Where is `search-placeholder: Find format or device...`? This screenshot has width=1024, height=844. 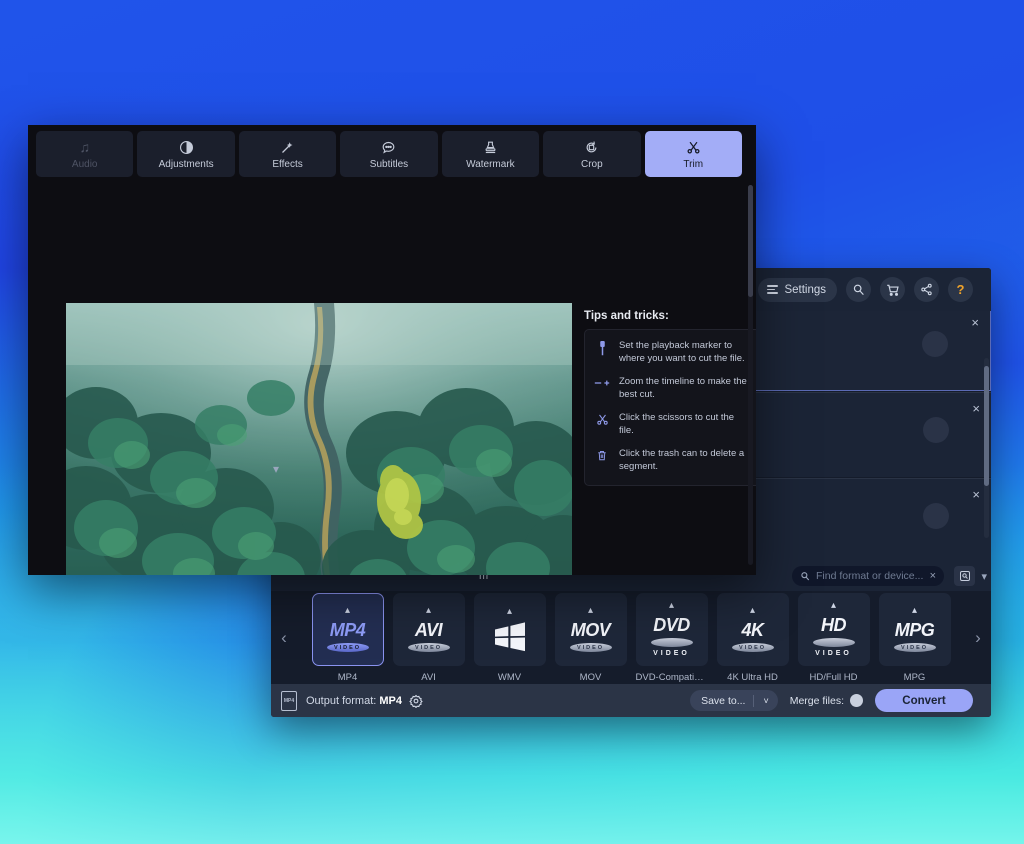 search-placeholder: Find format or device... is located at coordinates (870, 576).